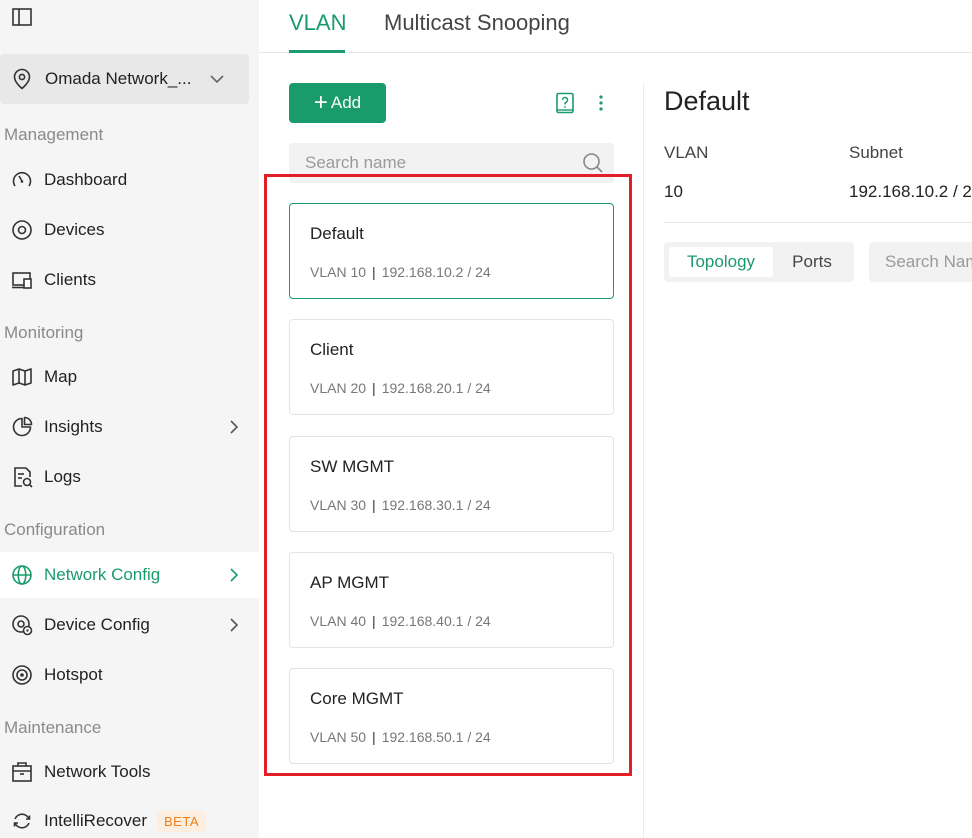 The height and width of the screenshot is (838, 972). What do you see at coordinates (317, 23) in the screenshot?
I see `tab-vlan: VLAN` at bounding box center [317, 23].